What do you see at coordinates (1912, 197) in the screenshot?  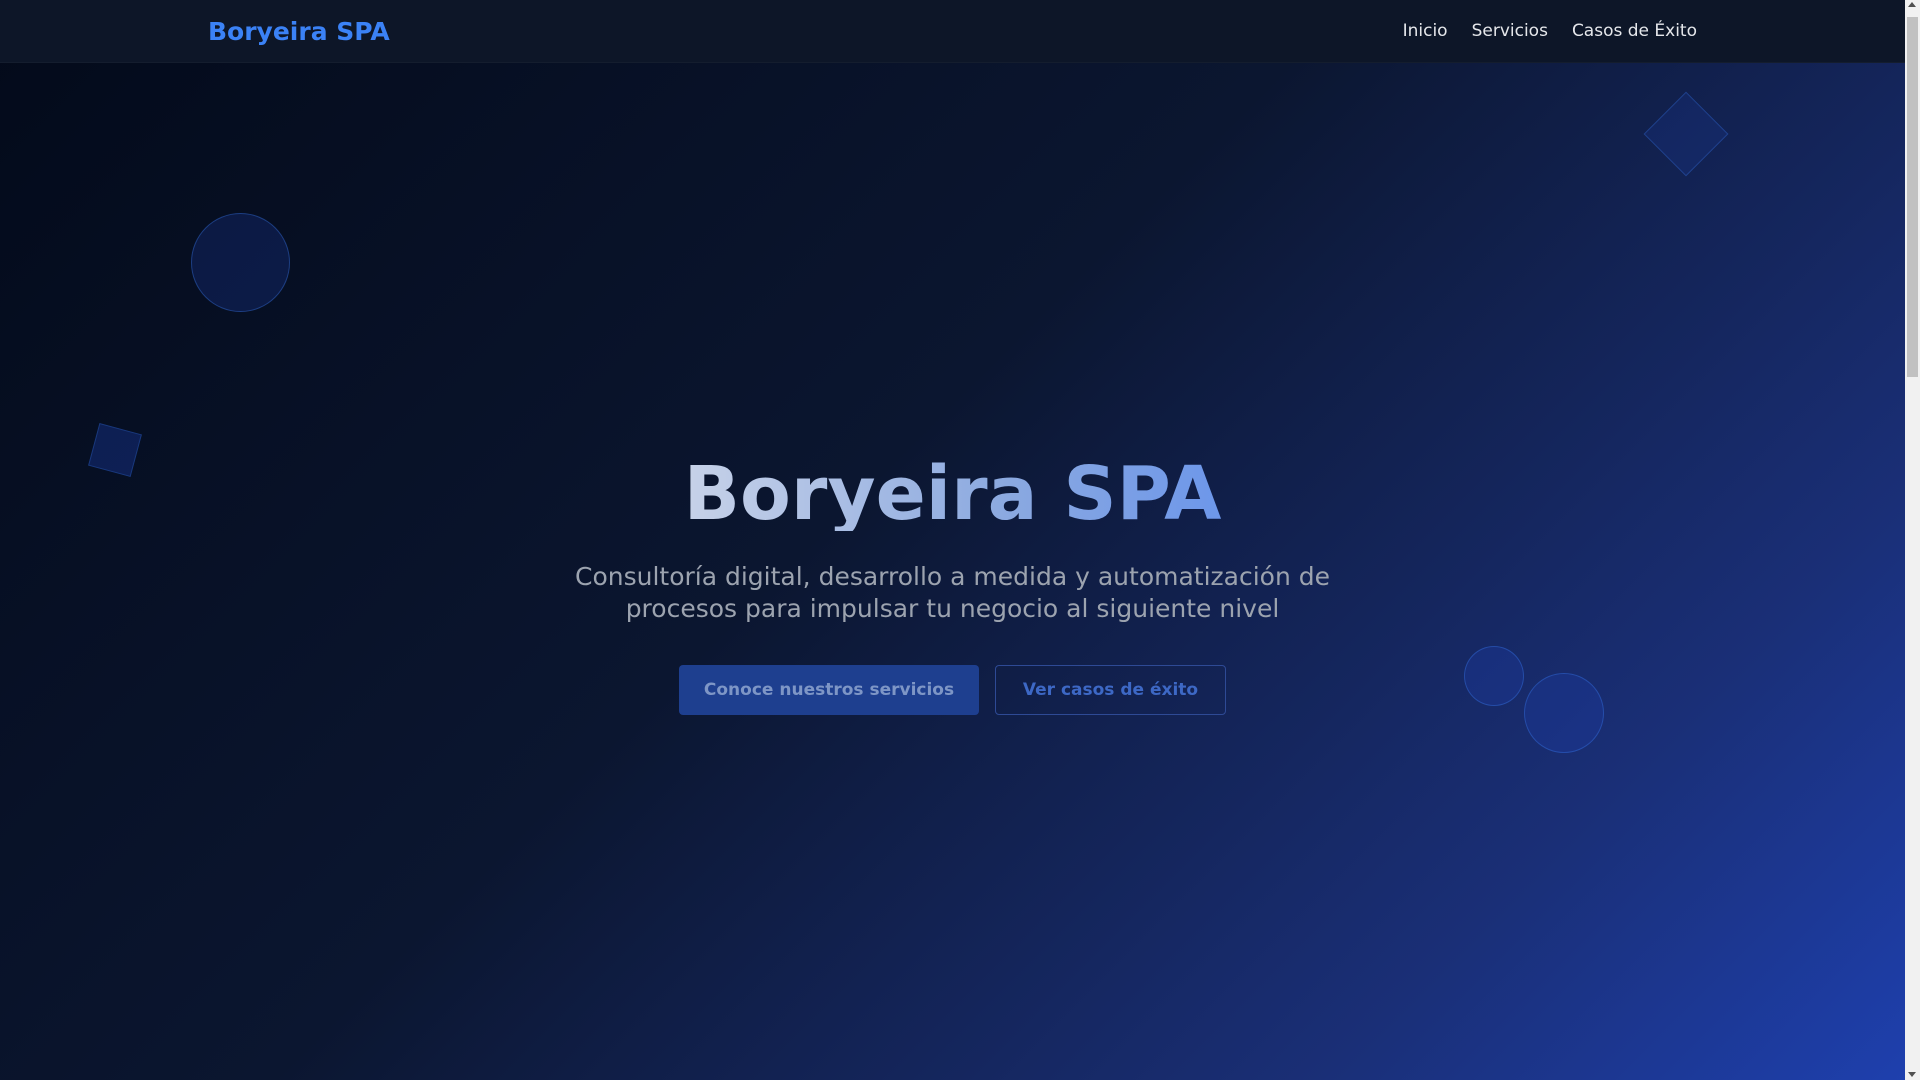 I see `scrollbar-thumb` at bounding box center [1912, 197].